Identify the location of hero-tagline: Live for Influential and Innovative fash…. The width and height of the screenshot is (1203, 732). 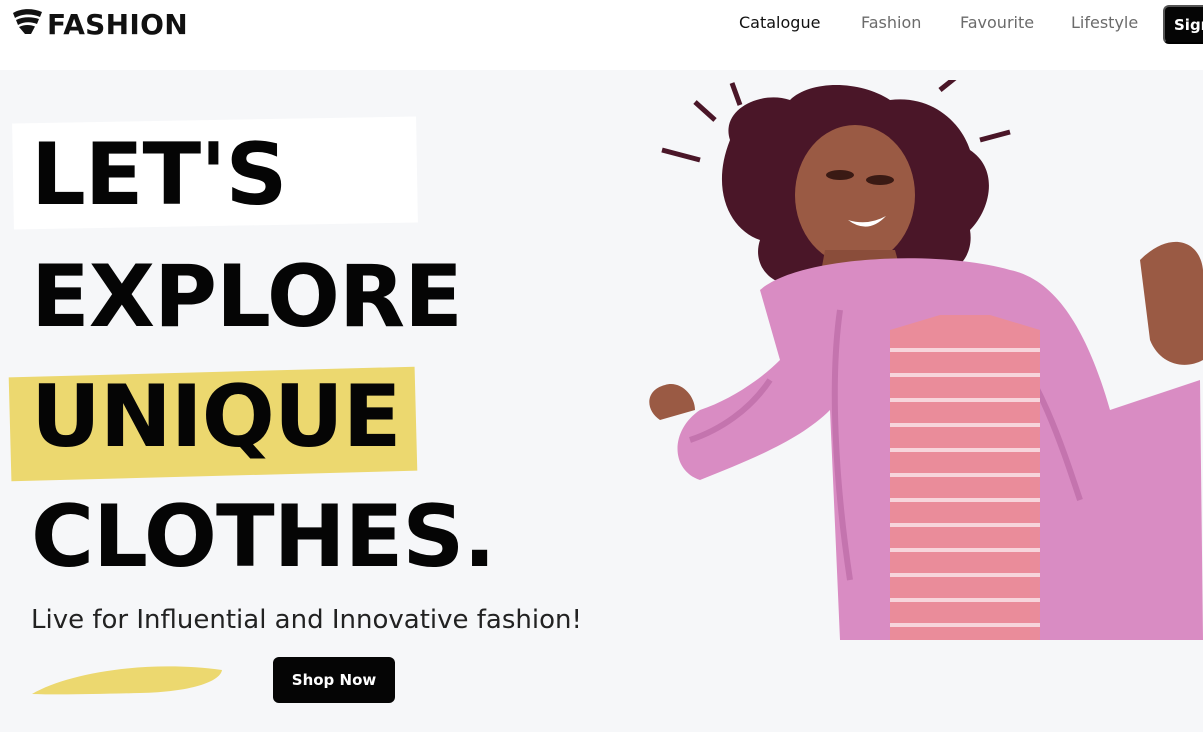
(306, 620).